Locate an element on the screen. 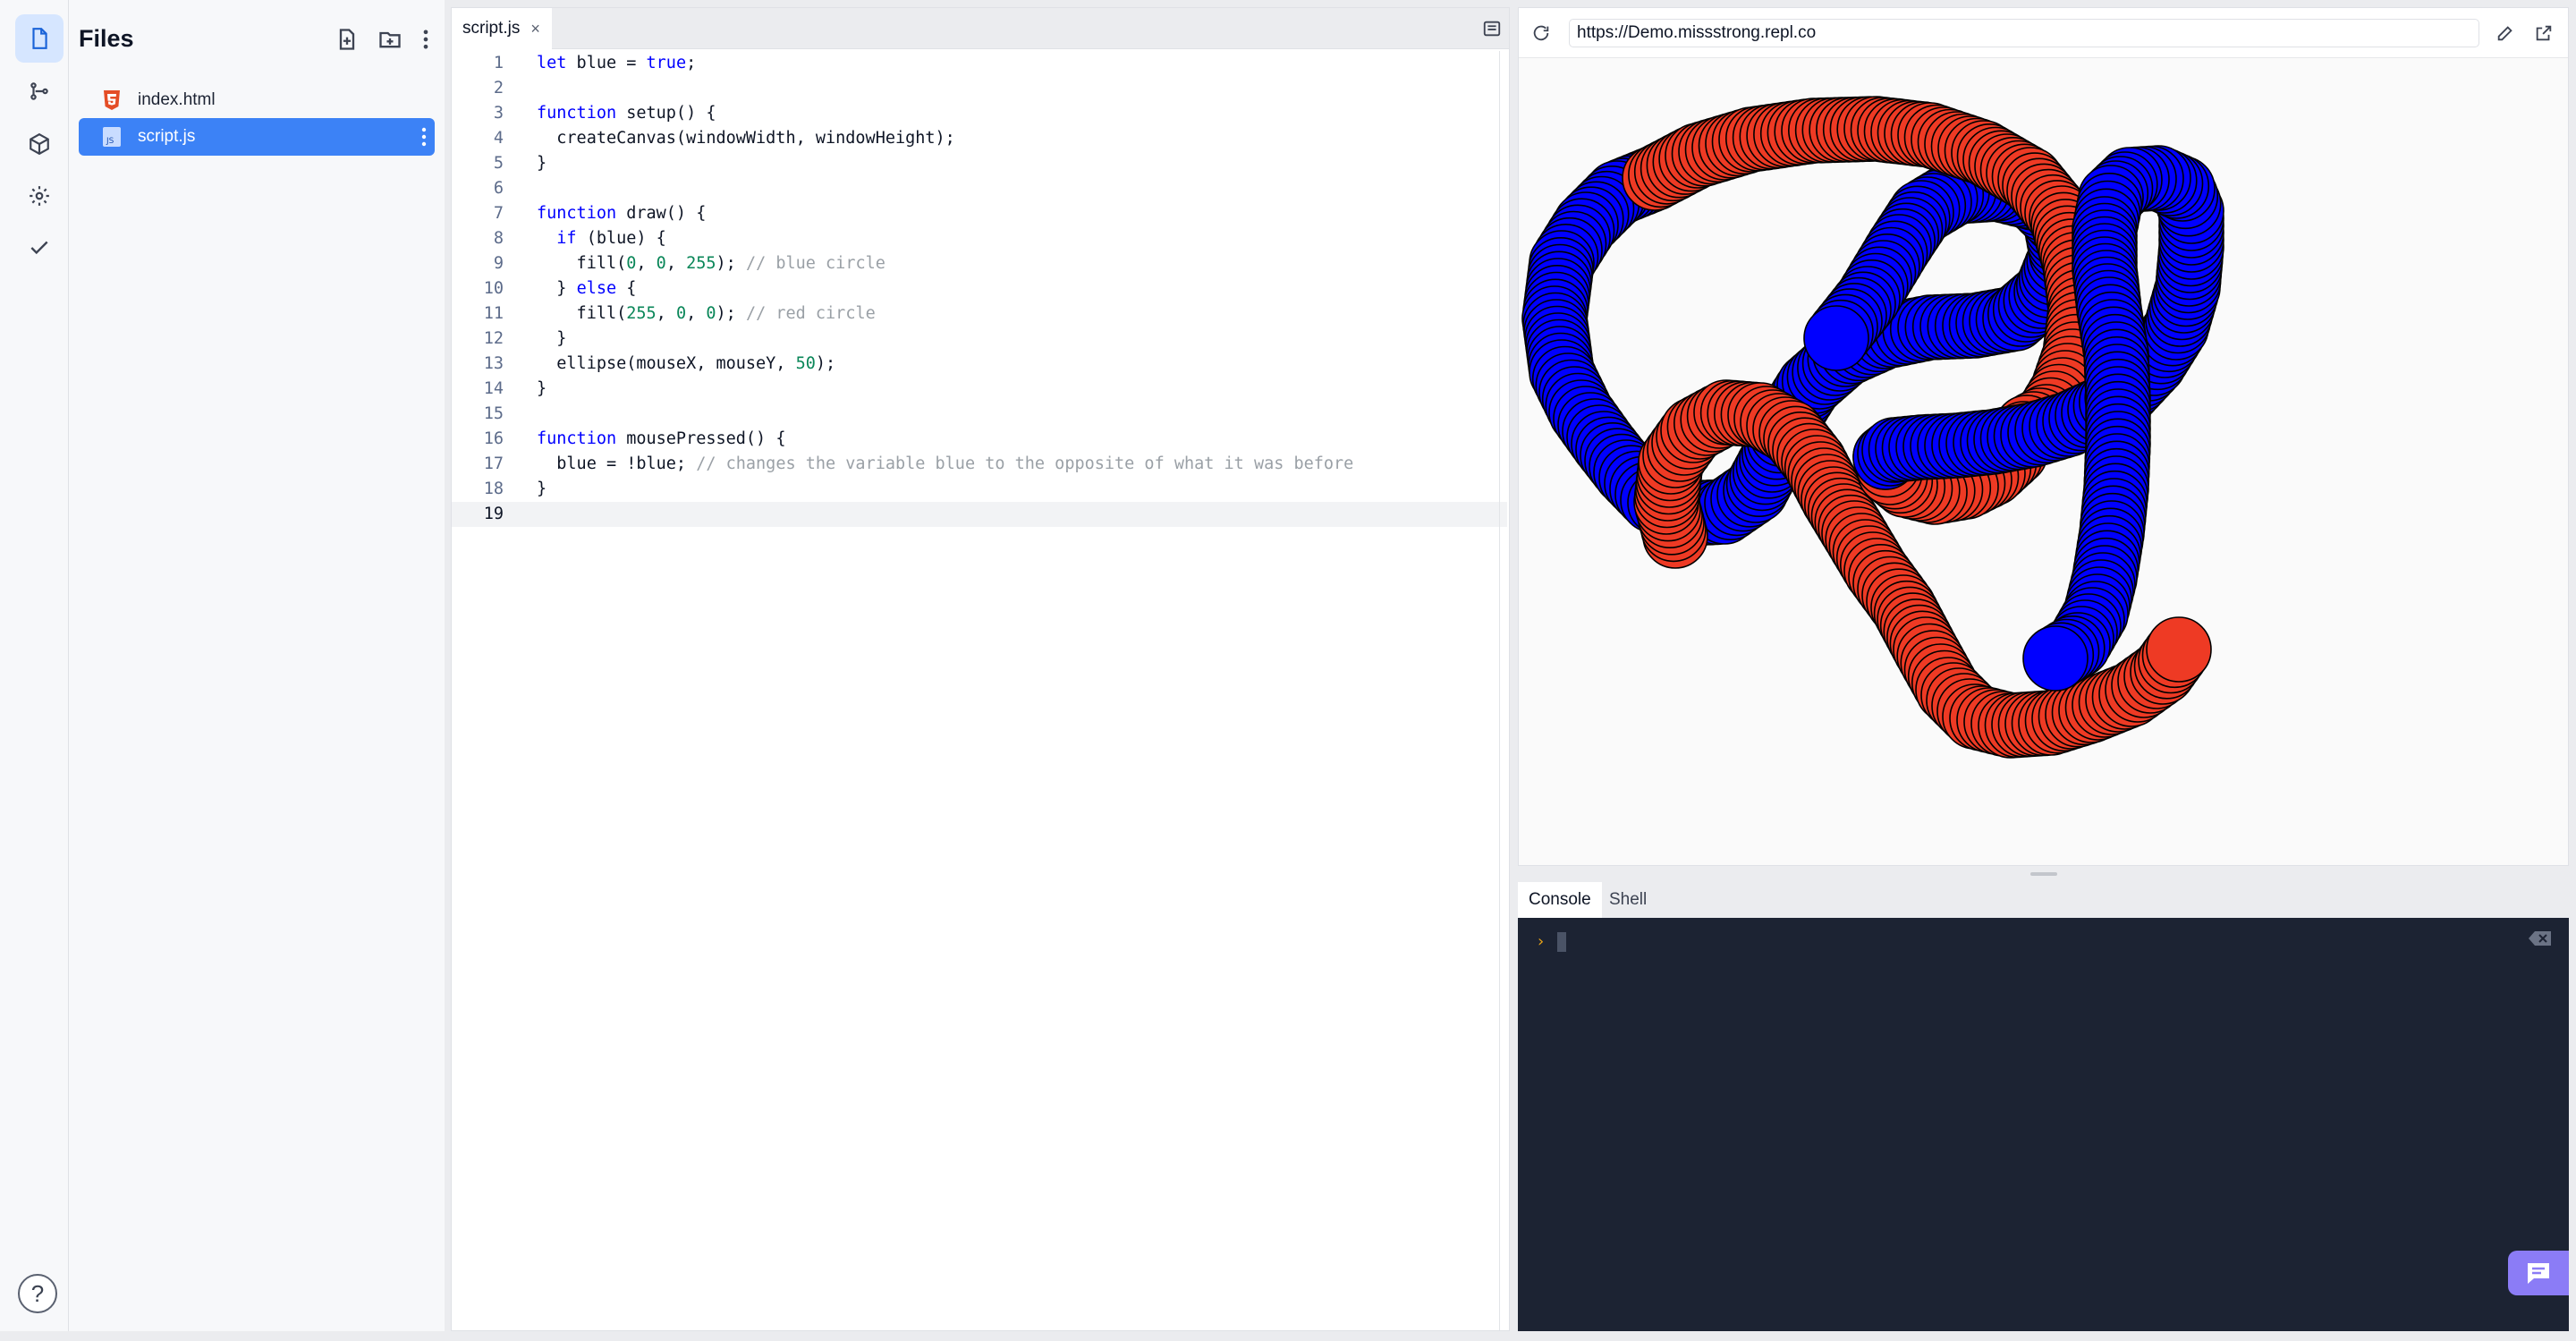  line-text: ellipse(mouseX, mouseY, 50); is located at coordinates (686, 364).